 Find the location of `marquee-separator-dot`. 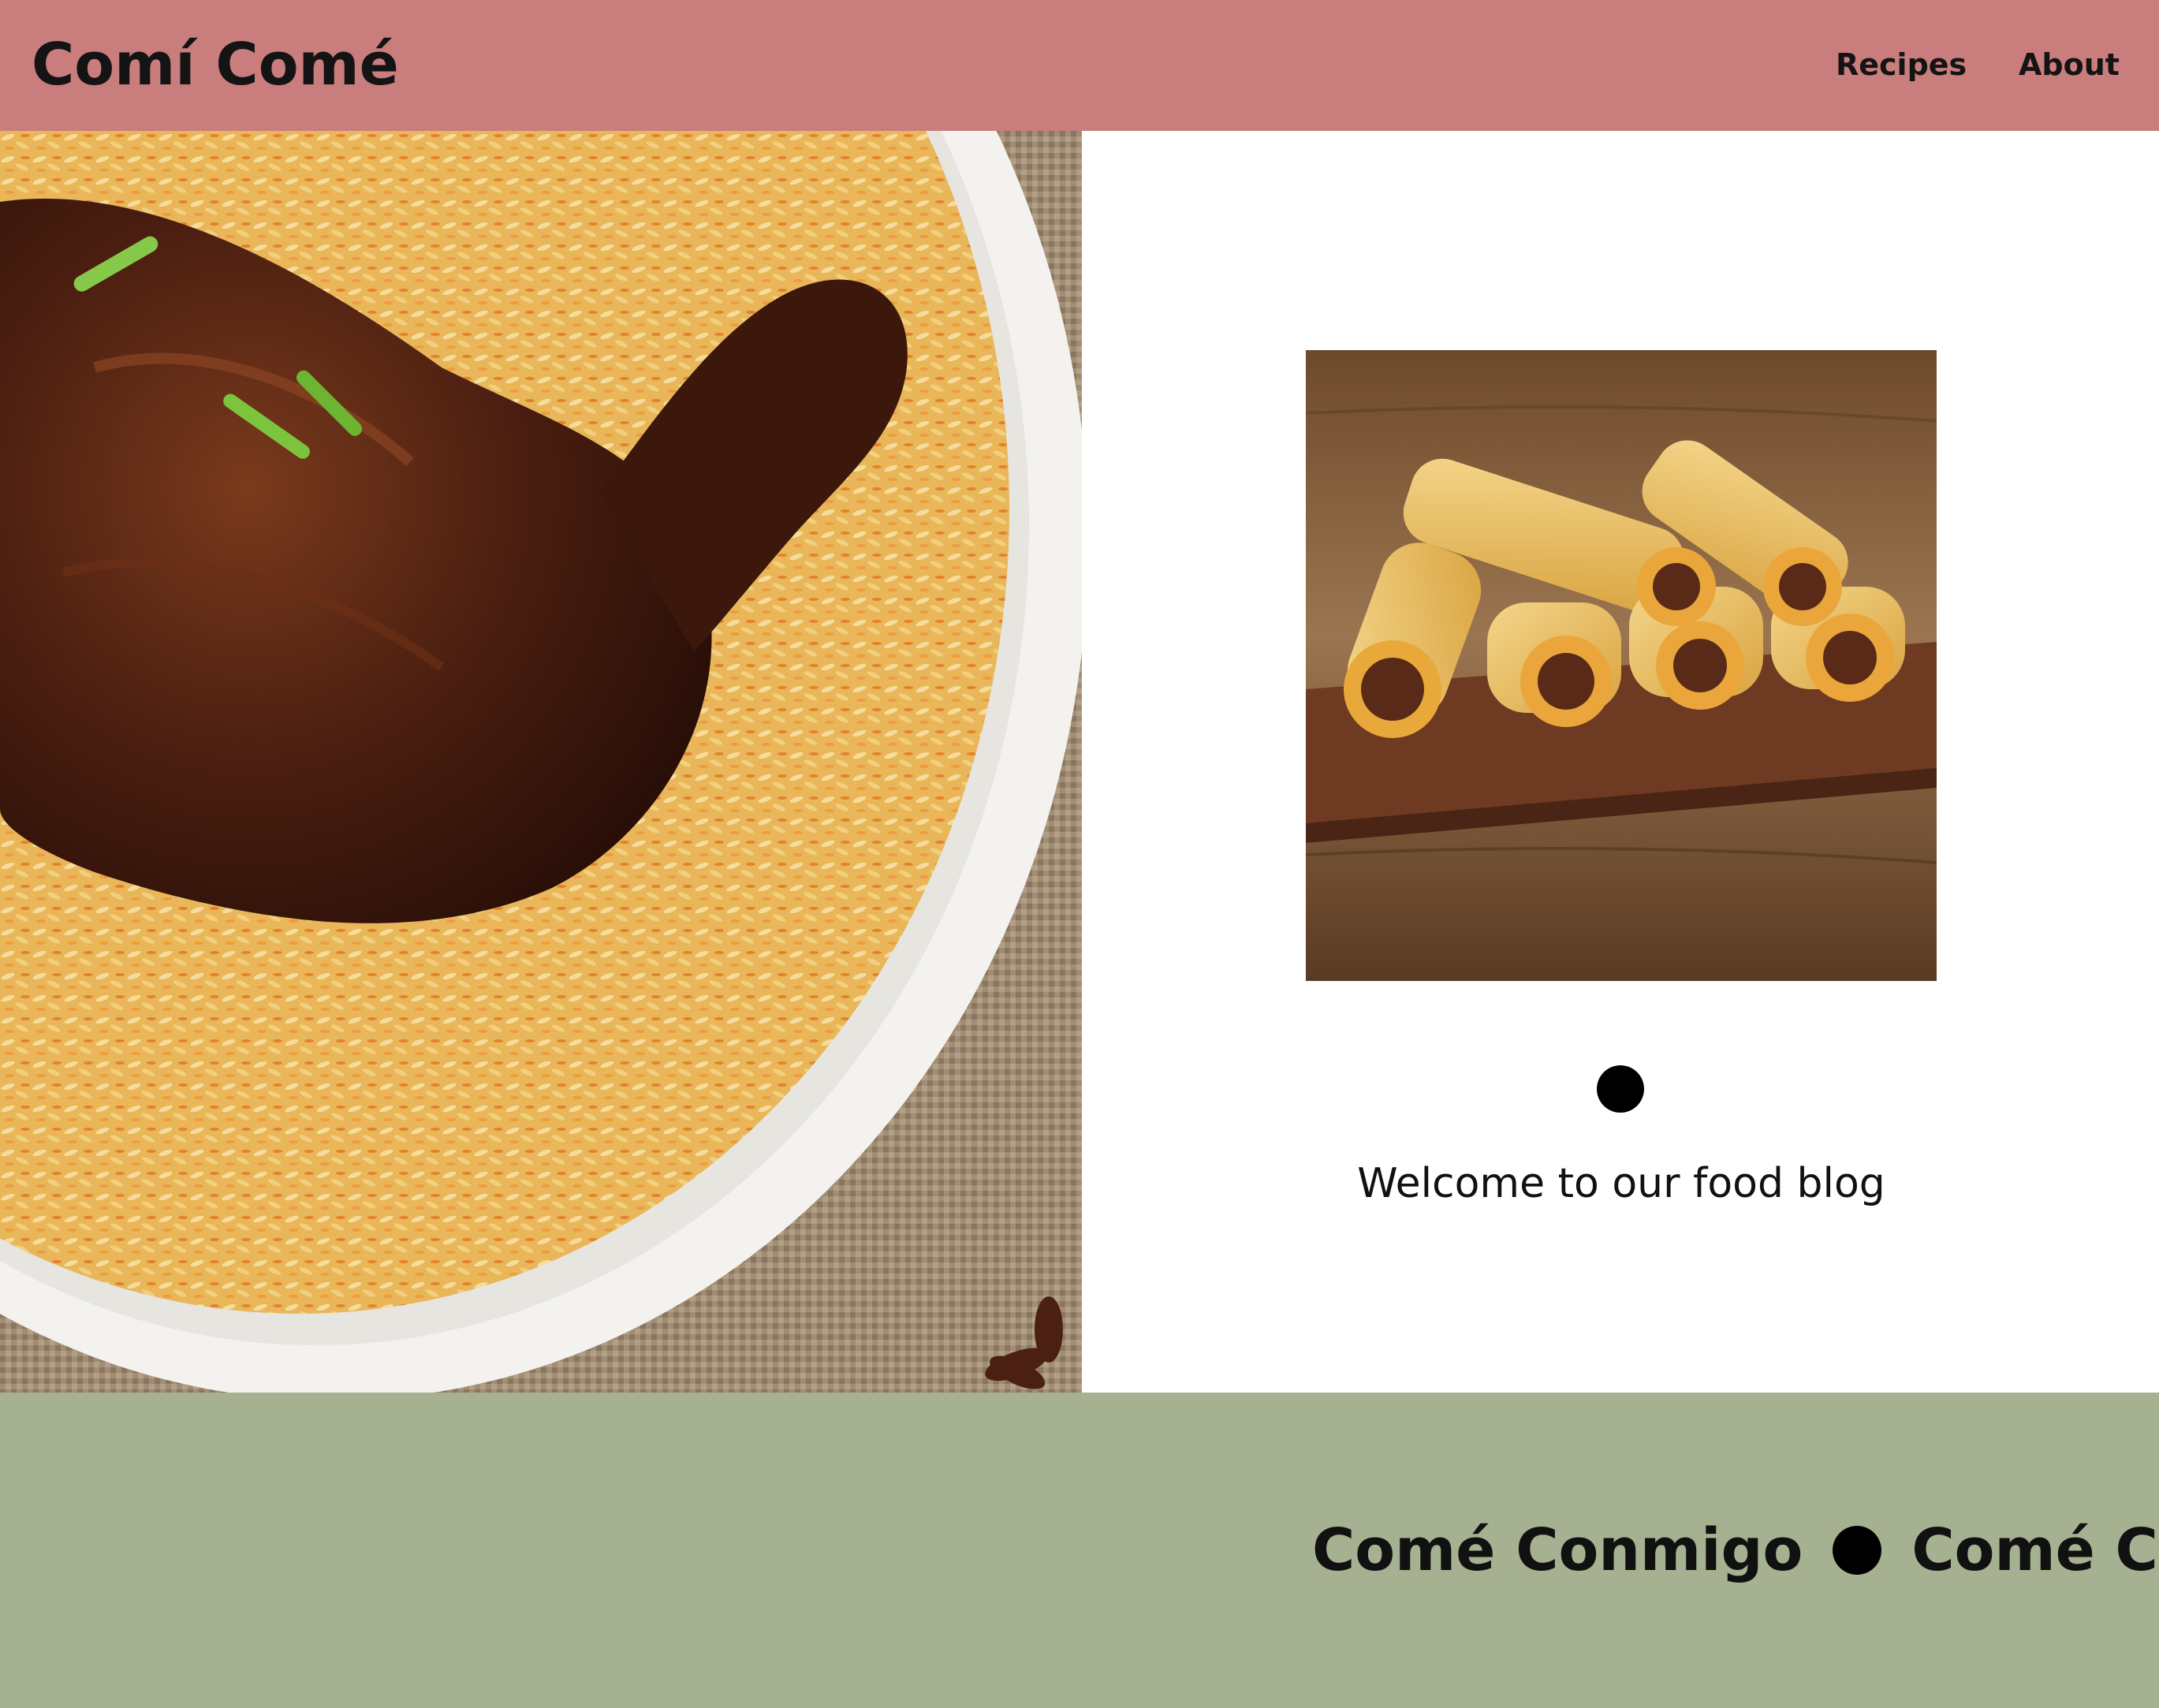

marquee-separator-dot is located at coordinates (1857, 1550).